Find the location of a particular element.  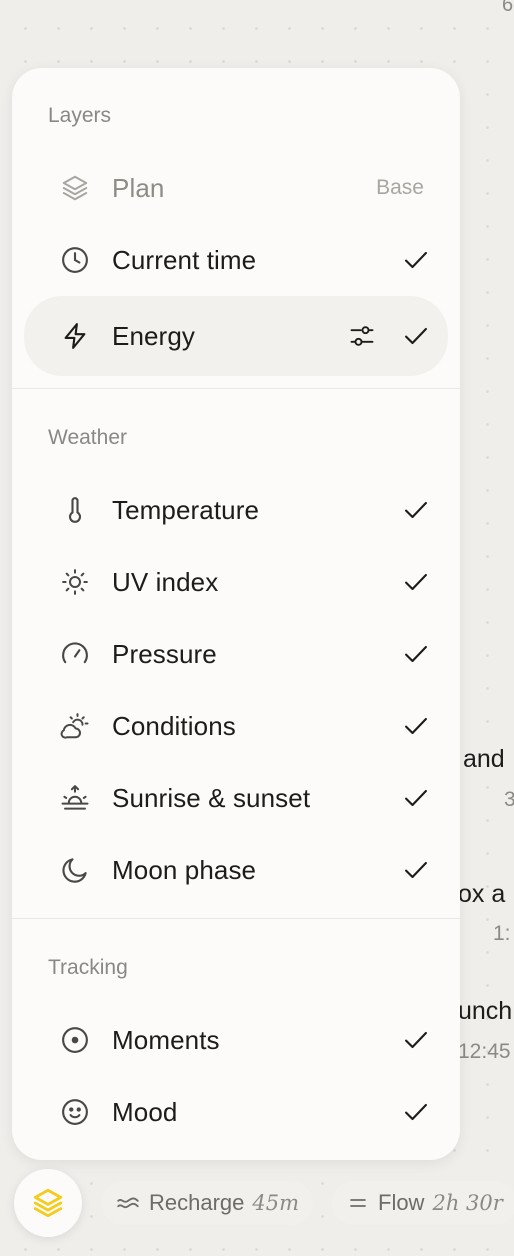

chip-duration: 45m is located at coordinates (276, 1203).